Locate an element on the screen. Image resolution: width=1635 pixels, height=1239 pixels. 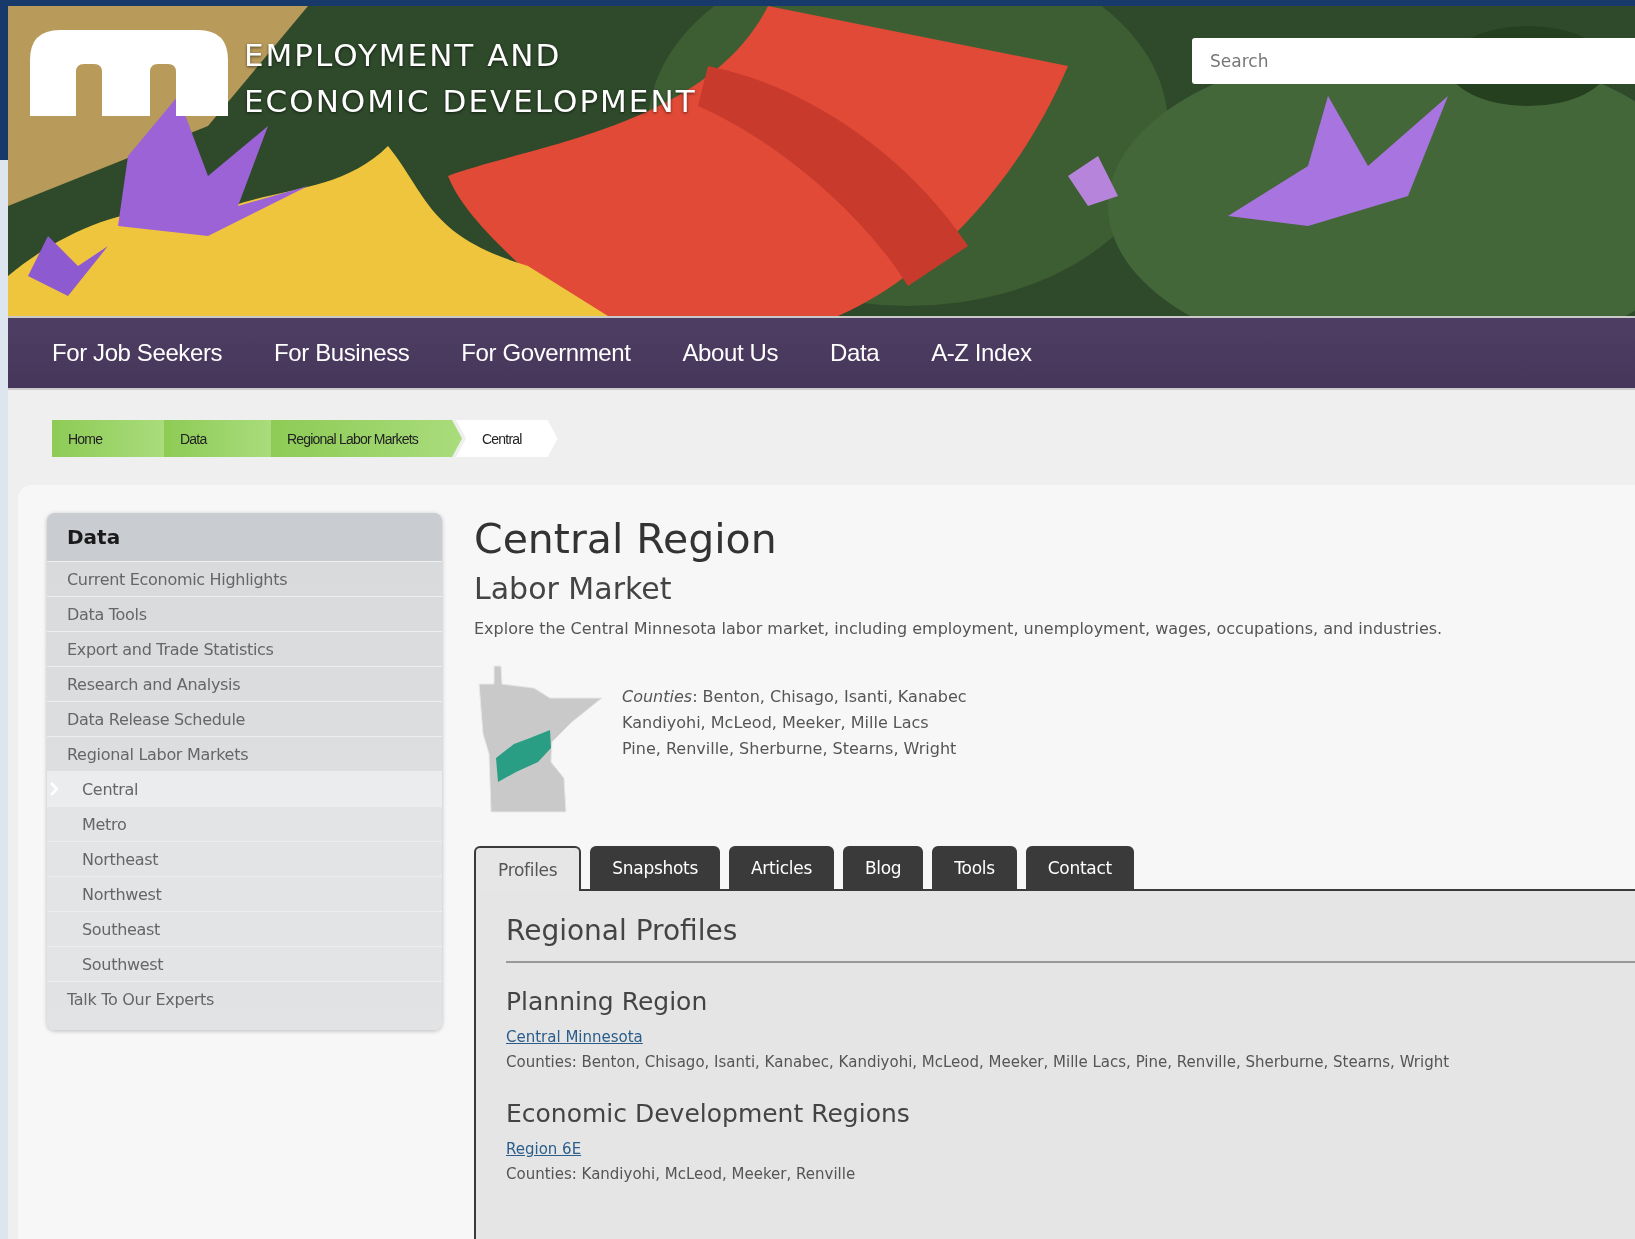
counties-text: Counties: Benton, Chisago, Isanti, Kanabec Kandiyohi, McLeod, Meeker, Mille Lacs Pine, Renville, Sherburne, Stearns, Wright is located at coordinates (794, 723).